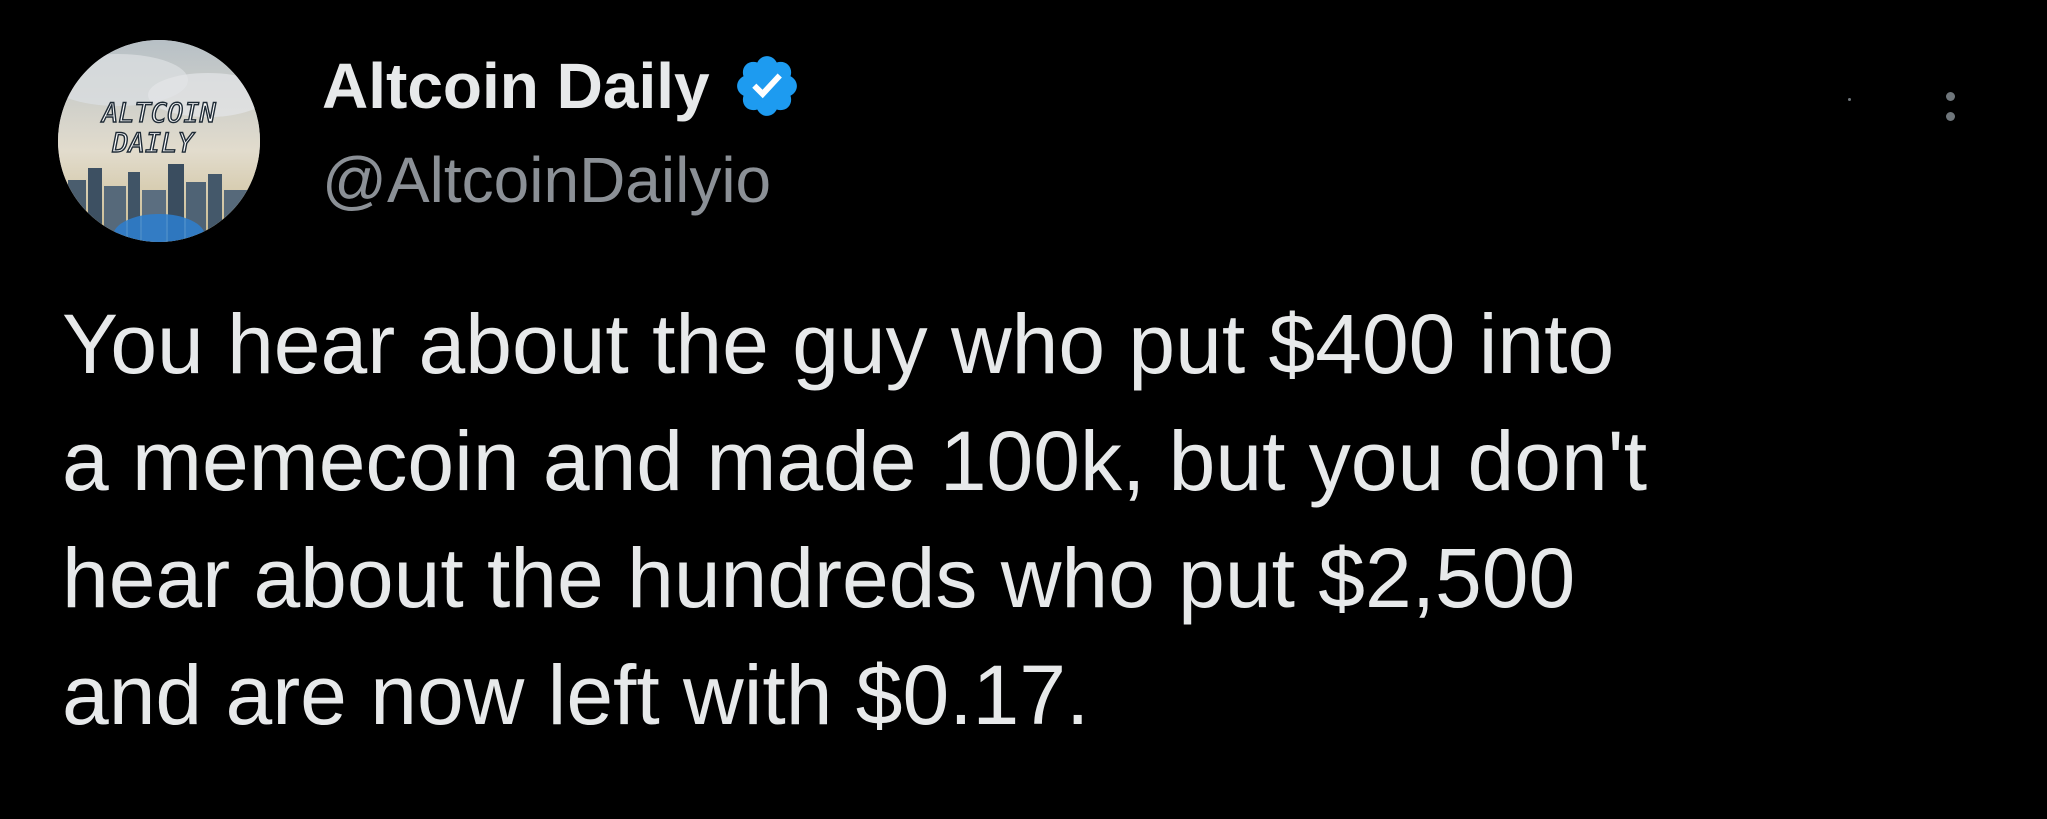 This screenshot has width=2047, height=819. I want to click on author-name-row: Altcoin Daily, so click(562, 86).